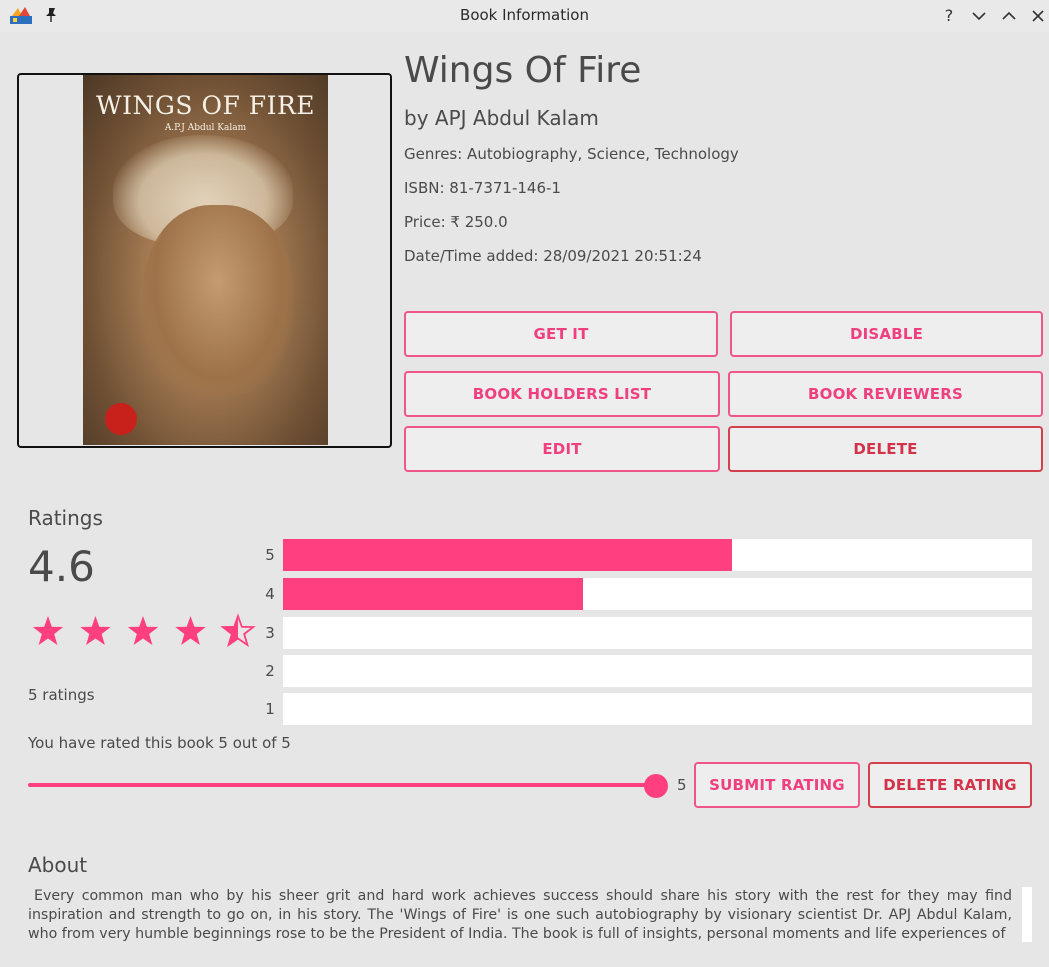 The image size is (1049, 967). Describe the element at coordinates (656, 786) in the screenshot. I see `slider-thumb` at that location.